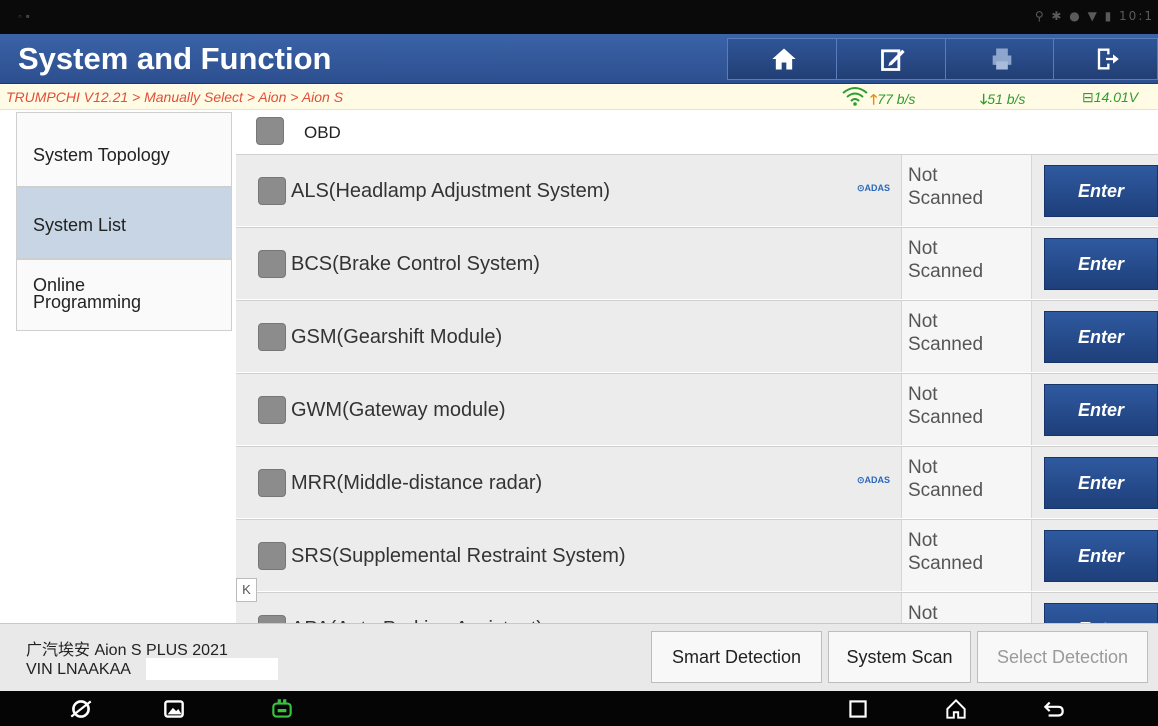  I want to click on app-header: System and Function, so click(579, 59).